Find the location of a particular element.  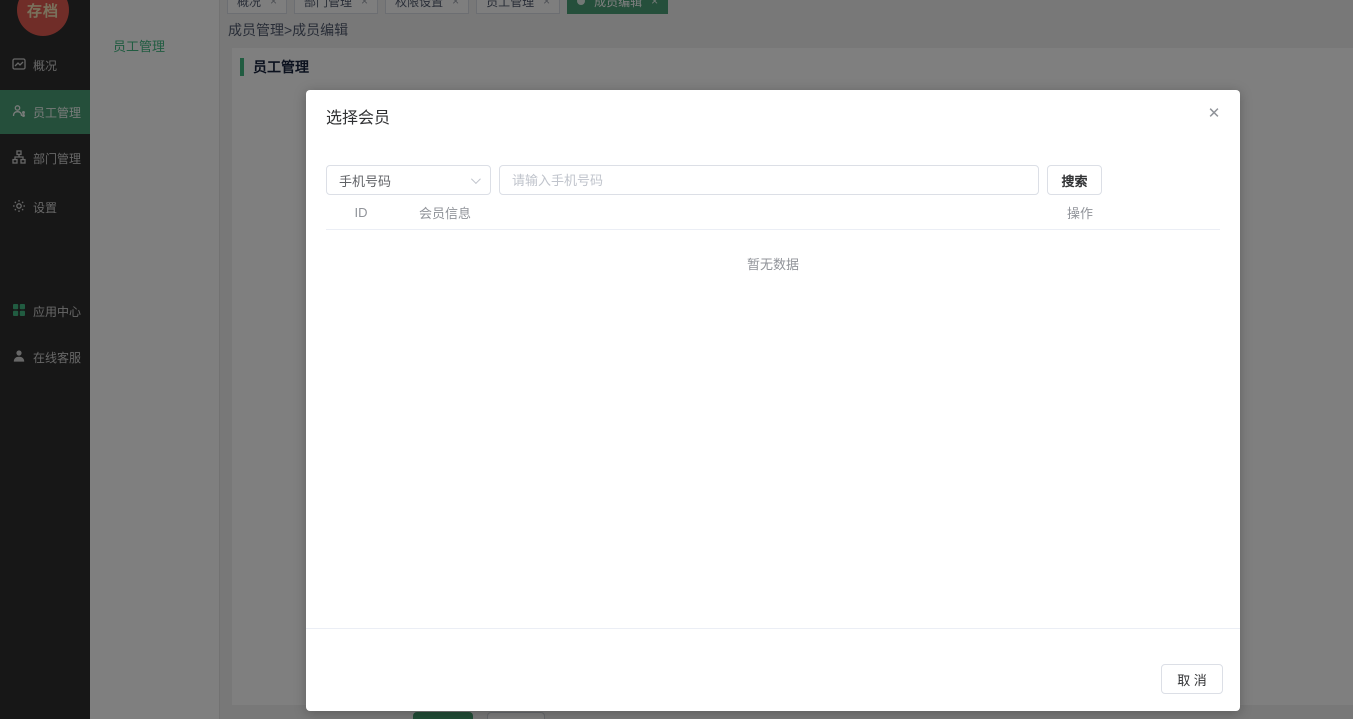

member-table-header: ID 会员信息 操作 is located at coordinates (773, 212).